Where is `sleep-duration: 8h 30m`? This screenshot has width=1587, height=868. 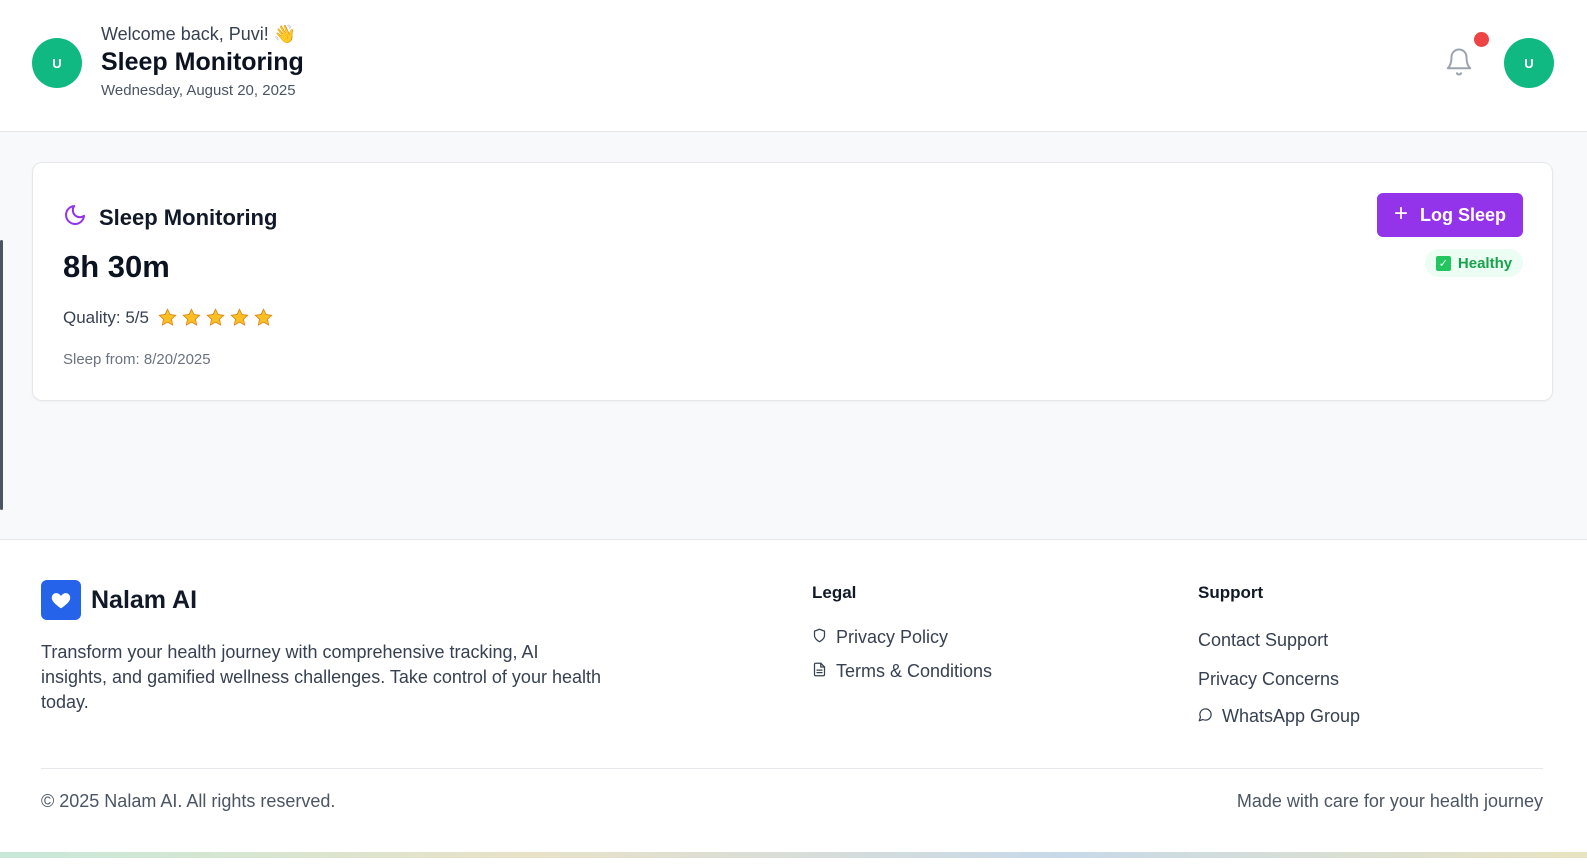
sleep-duration: 8h 30m is located at coordinates (116, 266).